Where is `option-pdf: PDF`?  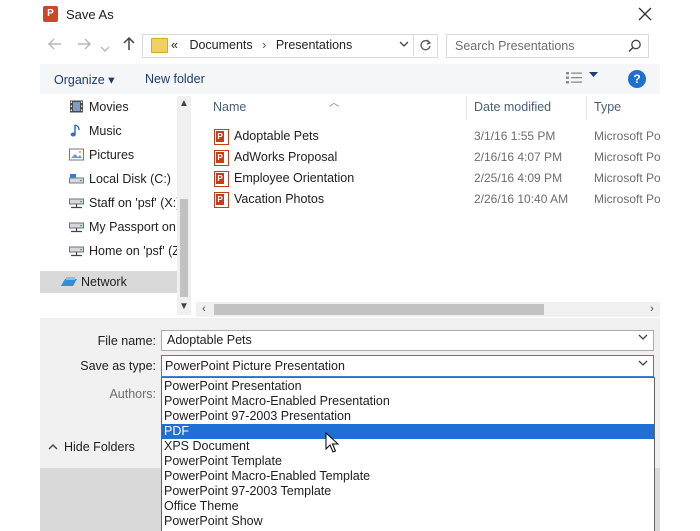
option-pdf: PDF is located at coordinates (408, 431).